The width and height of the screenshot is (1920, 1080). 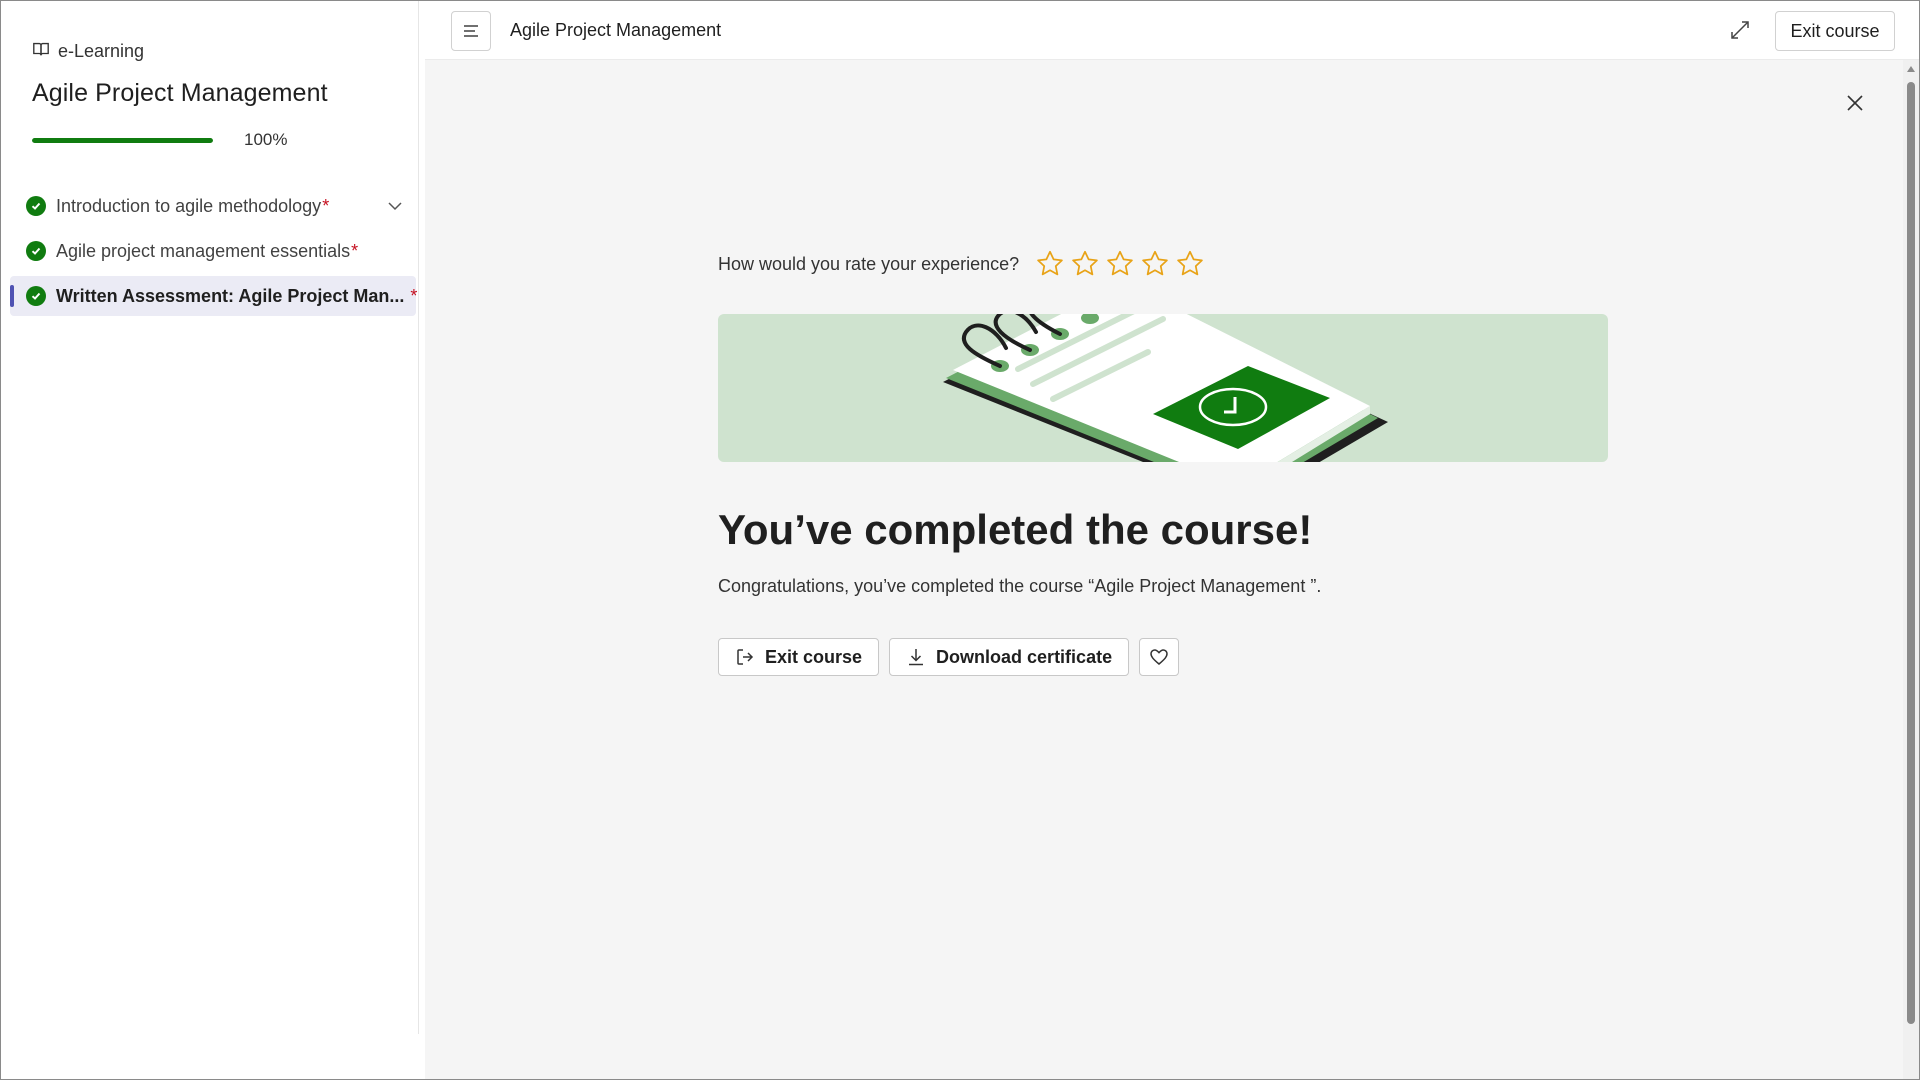 I want to click on outline-item-label: Introduction to agile methodology*, so click(x=193, y=205).